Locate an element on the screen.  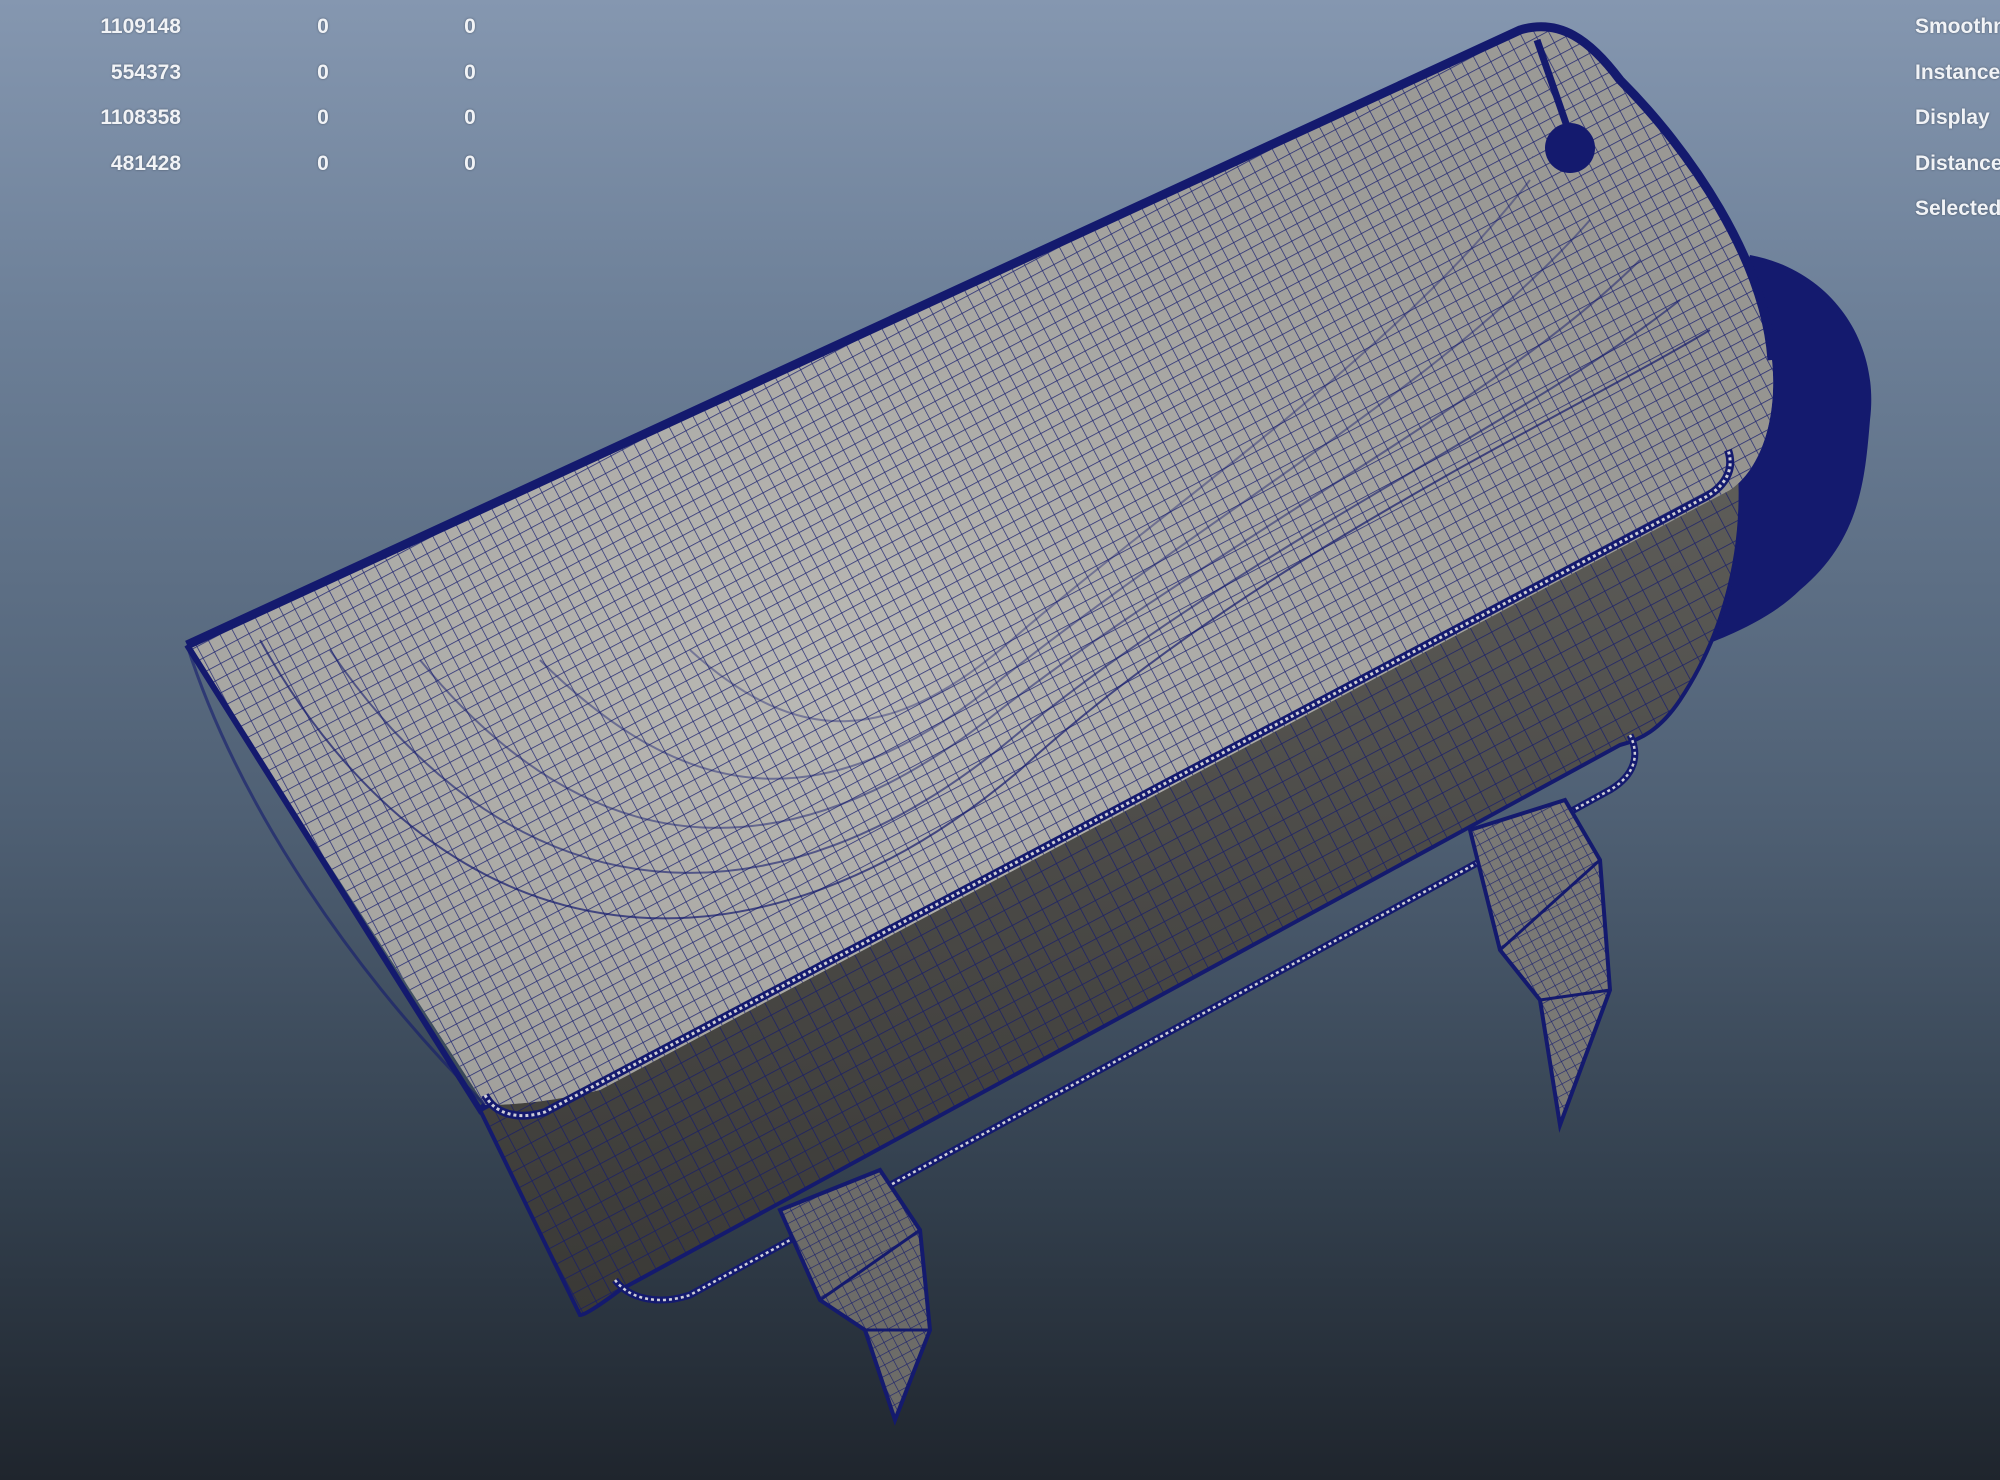
hud-stat-value: 1109148 is located at coordinates (140, 26).